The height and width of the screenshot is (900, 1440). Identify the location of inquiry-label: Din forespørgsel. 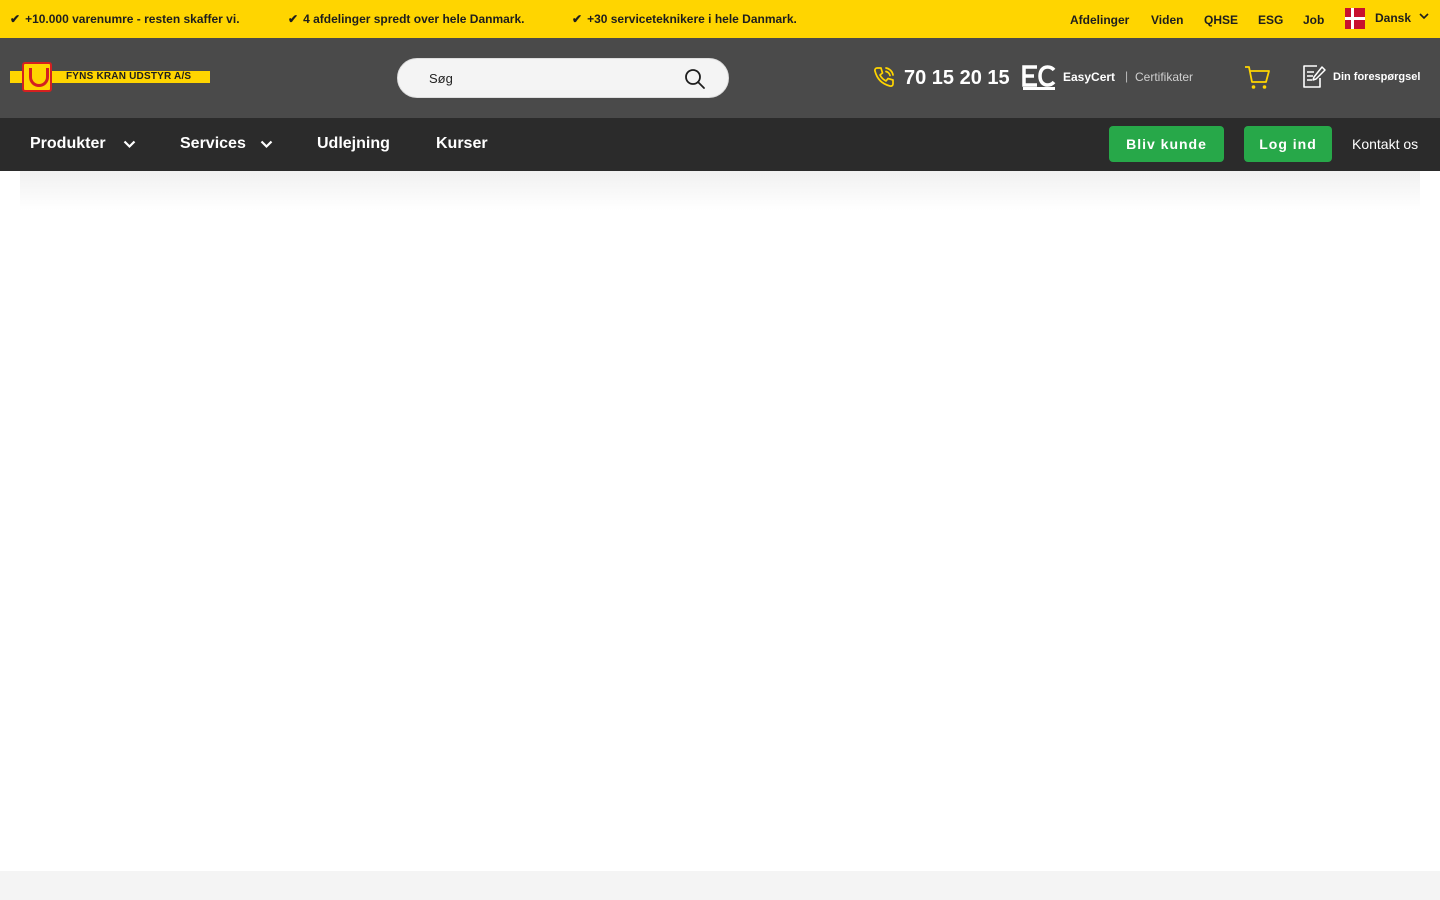
(1376, 77).